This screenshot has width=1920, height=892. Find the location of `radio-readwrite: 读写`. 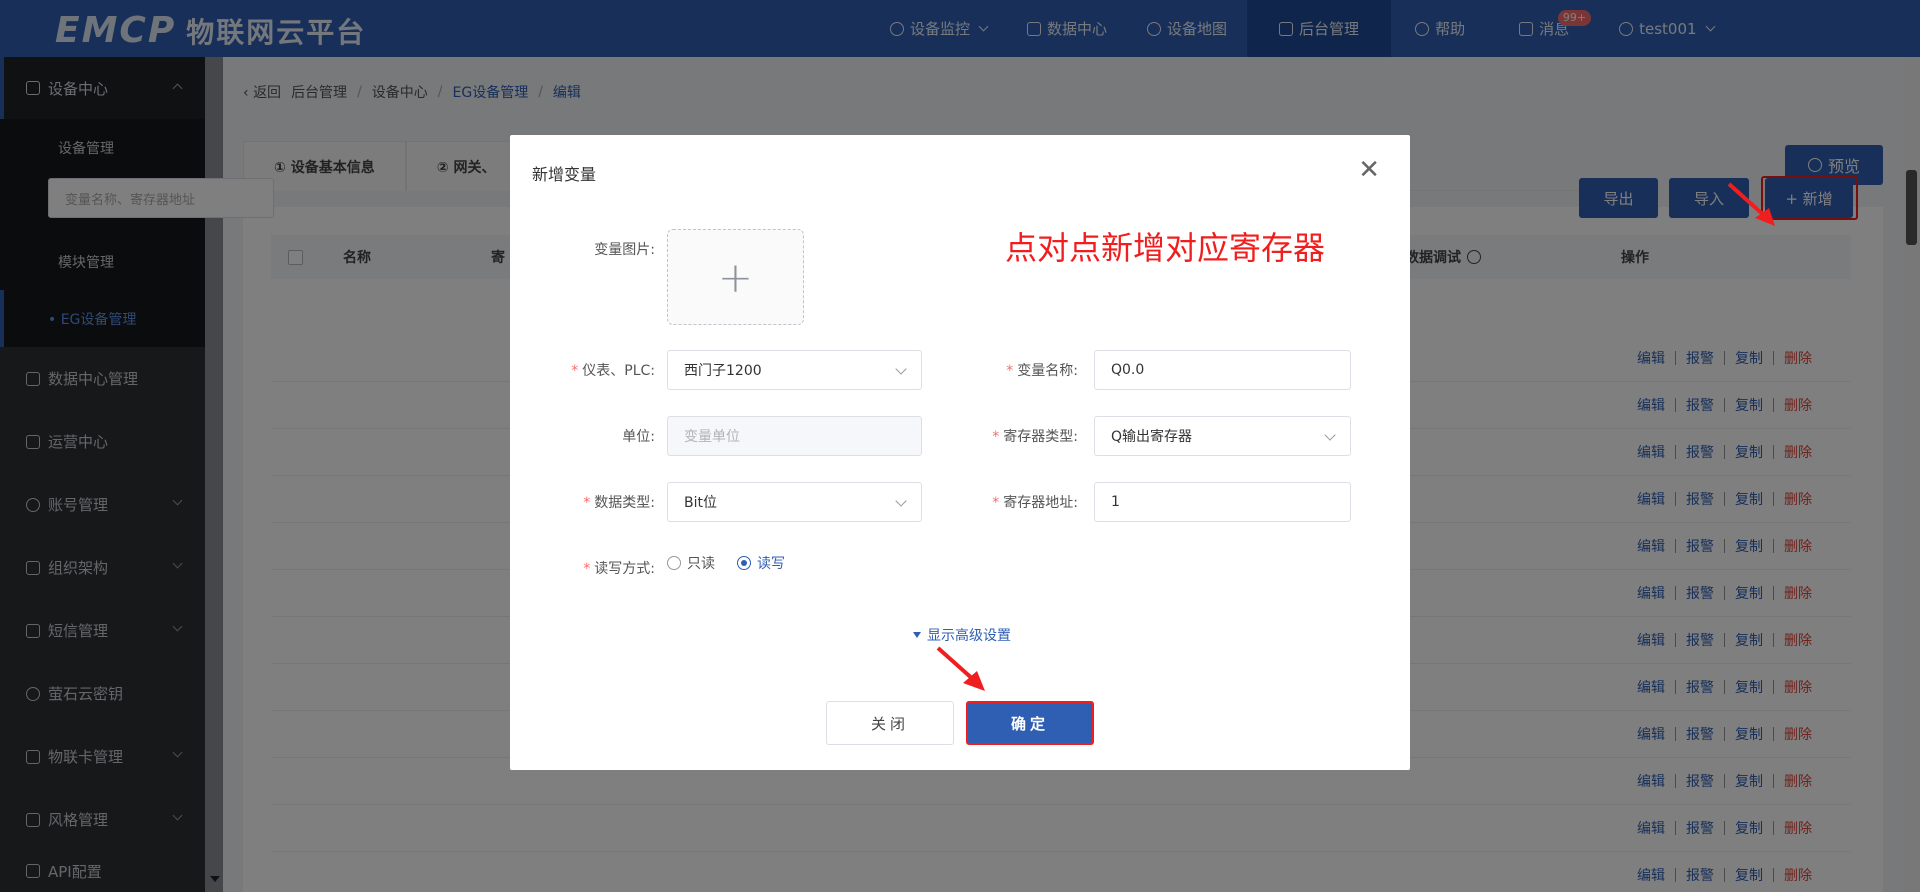

radio-readwrite: 读写 is located at coordinates (761, 563).